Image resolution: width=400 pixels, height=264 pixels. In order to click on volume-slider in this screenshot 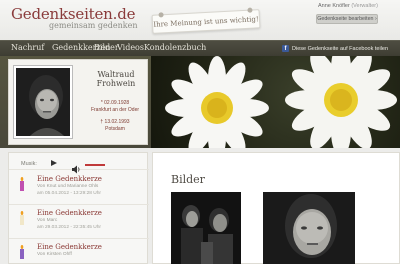, I will do `click(95, 165)`.